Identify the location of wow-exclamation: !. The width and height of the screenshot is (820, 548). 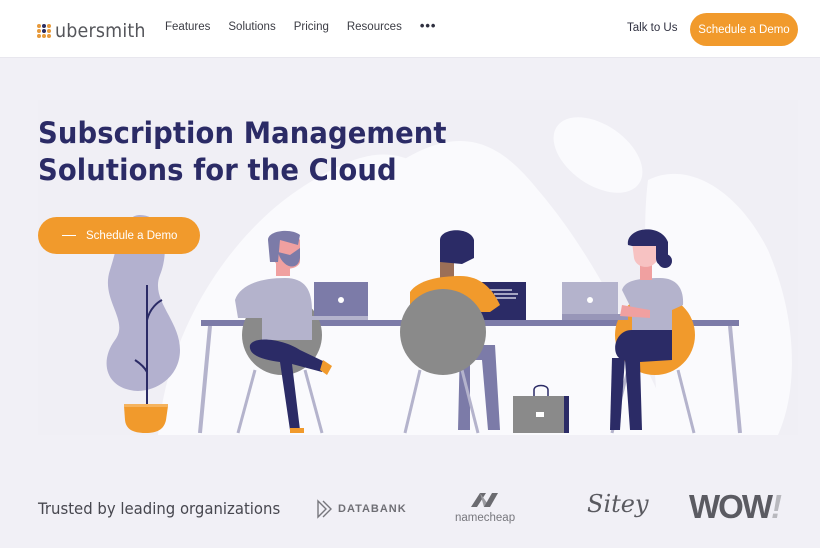
(776, 506).